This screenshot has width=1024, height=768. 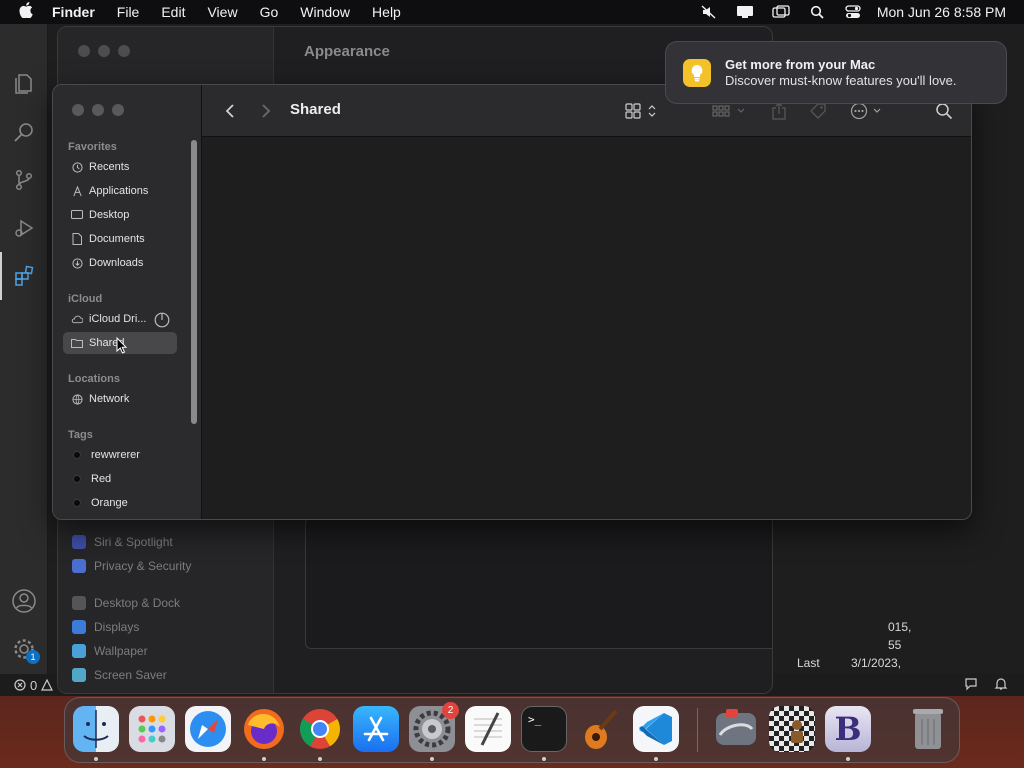 I want to click on sidebar-item-label: Network, so click(x=109, y=399).